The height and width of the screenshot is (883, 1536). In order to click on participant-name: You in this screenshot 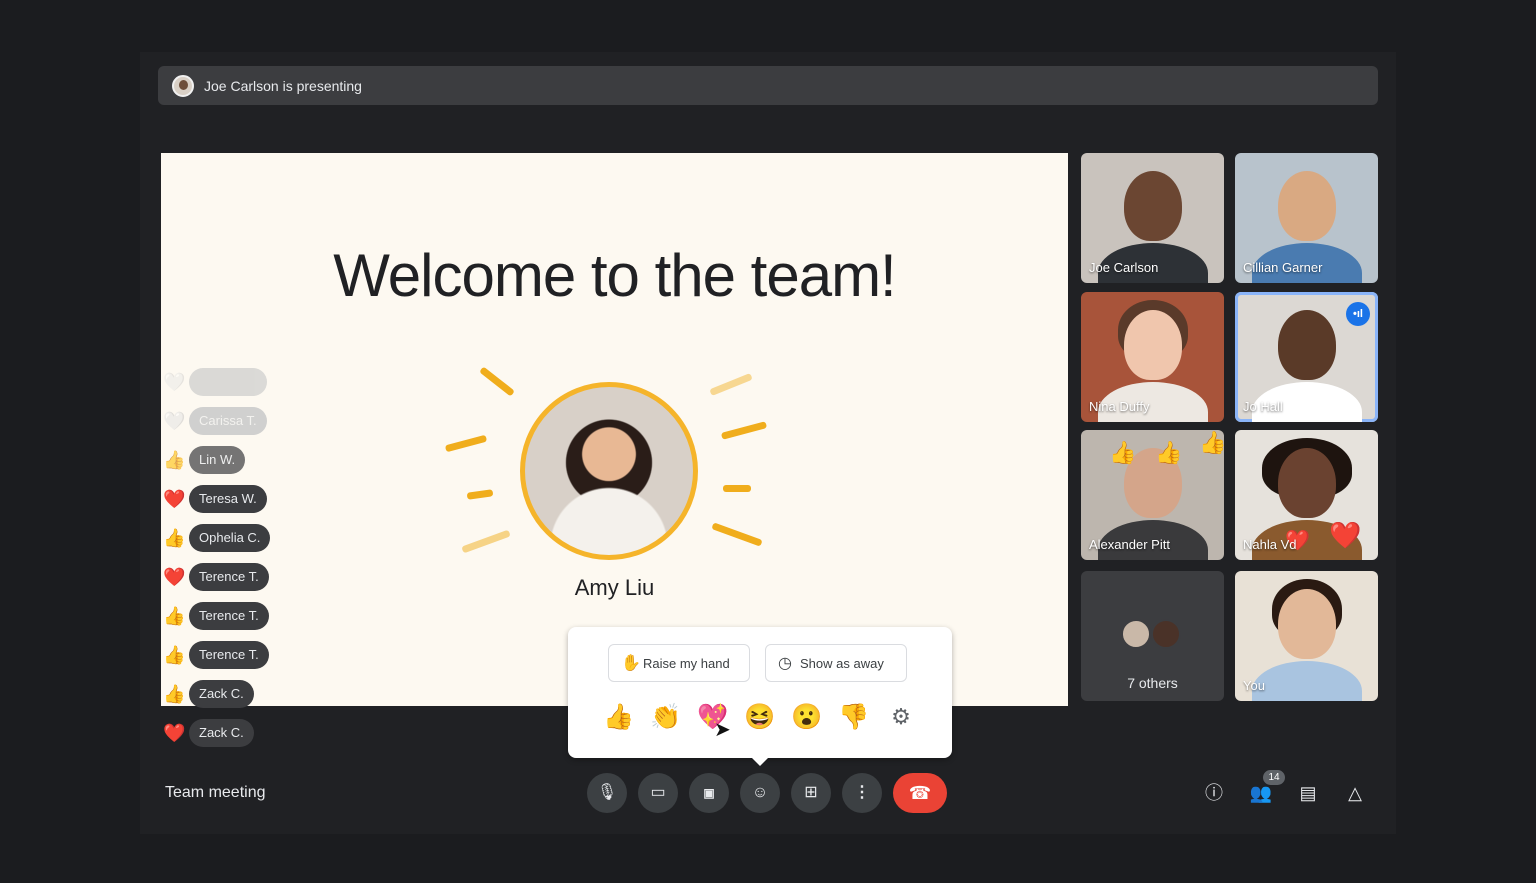, I will do `click(1254, 685)`.